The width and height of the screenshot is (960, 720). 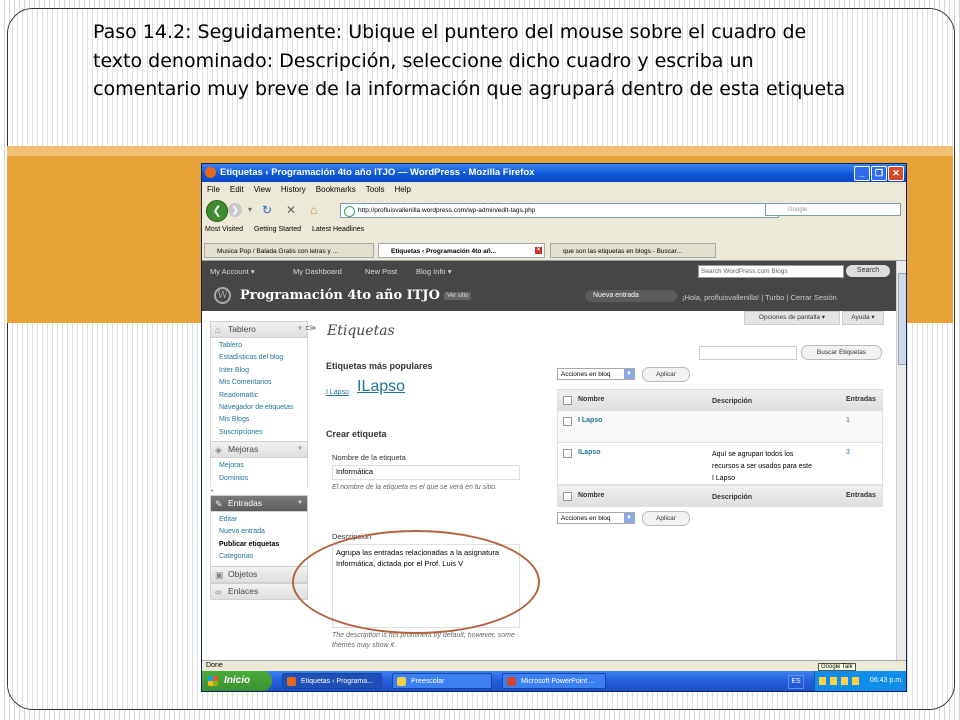 I want to click on tag-name-link: ILapso, so click(x=589, y=452).